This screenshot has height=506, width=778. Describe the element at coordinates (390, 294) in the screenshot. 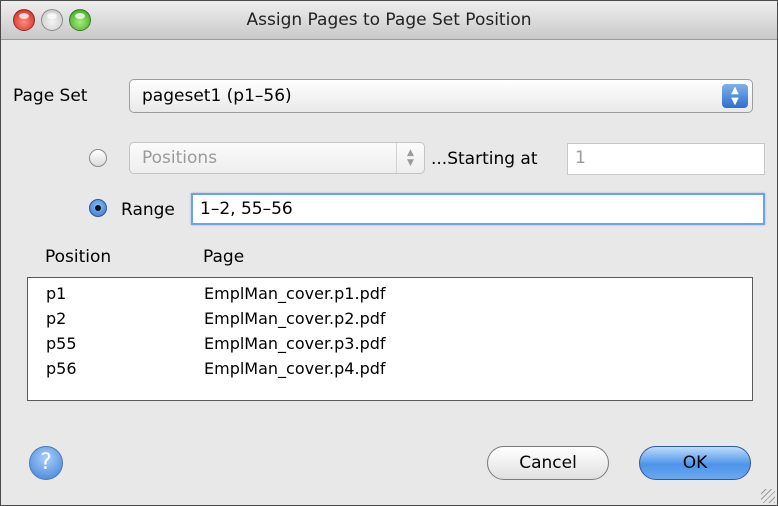

I see `table-row: p1 EmplMan_cover.p1.pdf` at that location.